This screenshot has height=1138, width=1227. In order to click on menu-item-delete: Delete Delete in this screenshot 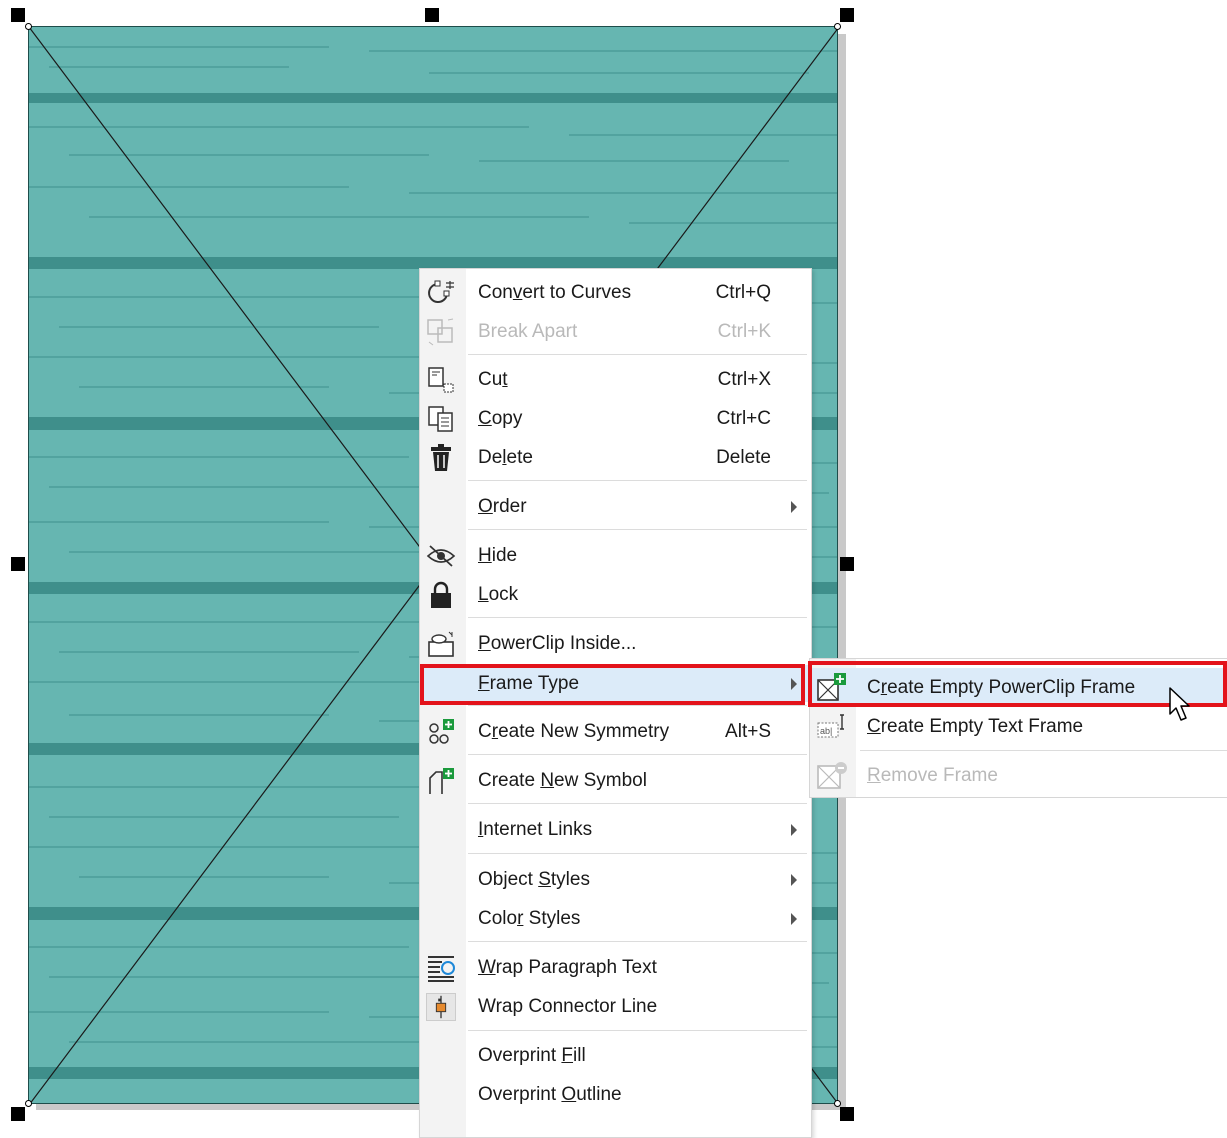, I will do `click(615, 457)`.